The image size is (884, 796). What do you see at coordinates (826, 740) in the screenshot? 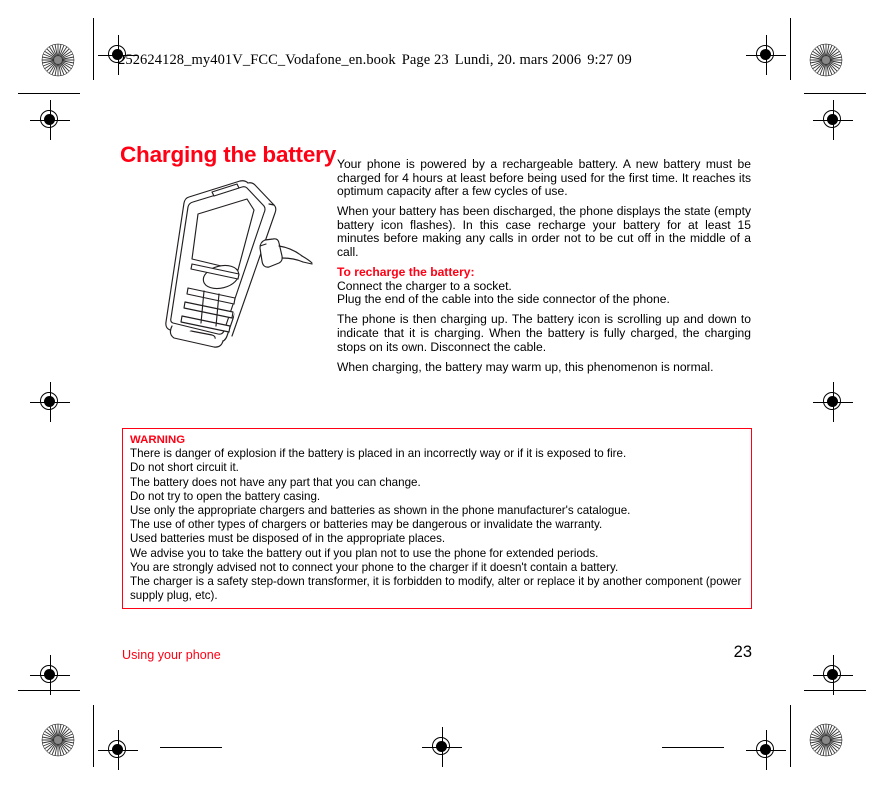
I see `registration-star-bottom-right` at bounding box center [826, 740].